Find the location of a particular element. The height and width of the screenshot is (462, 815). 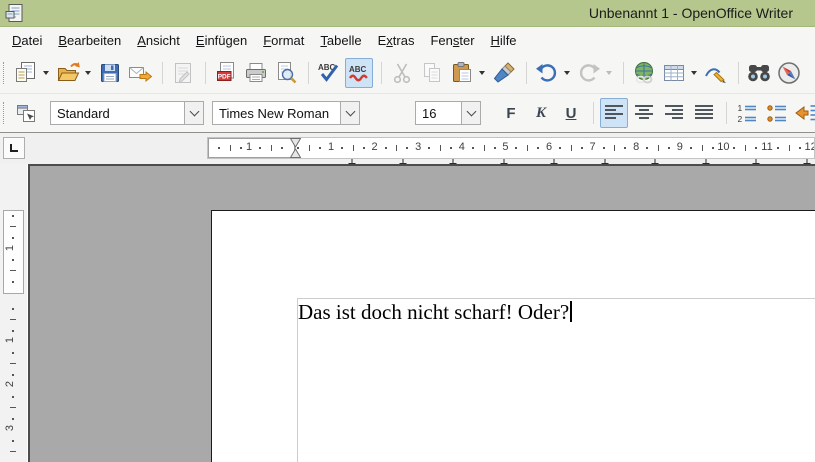

formatting-toolbar: Standard Times New Roman 16 F K U 1 2 is located at coordinates (407, 113).